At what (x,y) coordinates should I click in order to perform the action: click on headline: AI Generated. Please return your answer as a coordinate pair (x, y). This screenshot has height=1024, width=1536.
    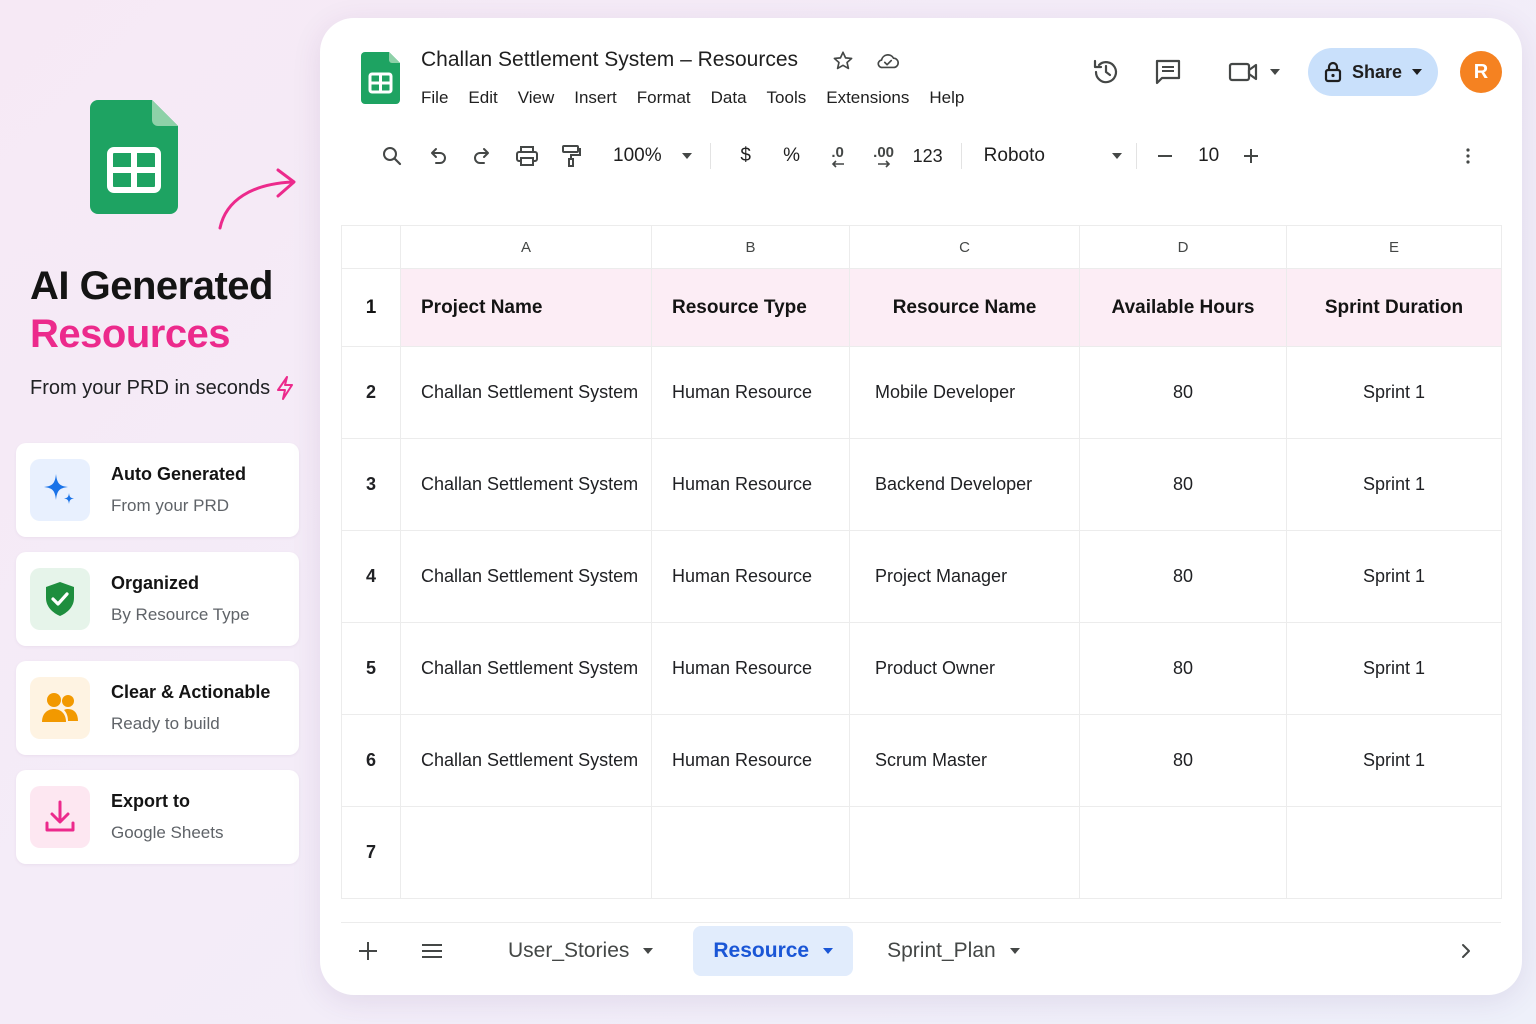
    Looking at the image, I should click on (151, 286).